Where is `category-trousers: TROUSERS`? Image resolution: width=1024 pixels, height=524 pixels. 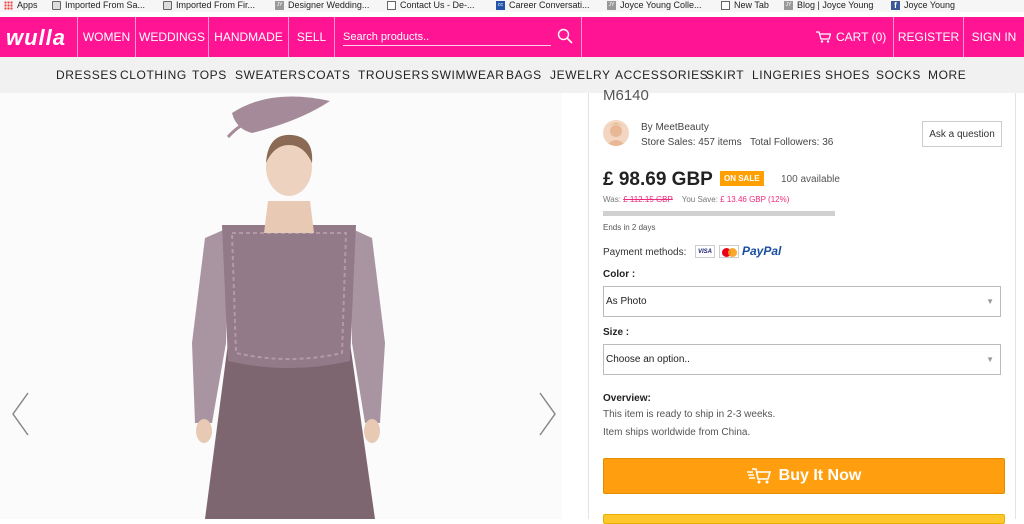 category-trousers: TROUSERS is located at coordinates (393, 75).